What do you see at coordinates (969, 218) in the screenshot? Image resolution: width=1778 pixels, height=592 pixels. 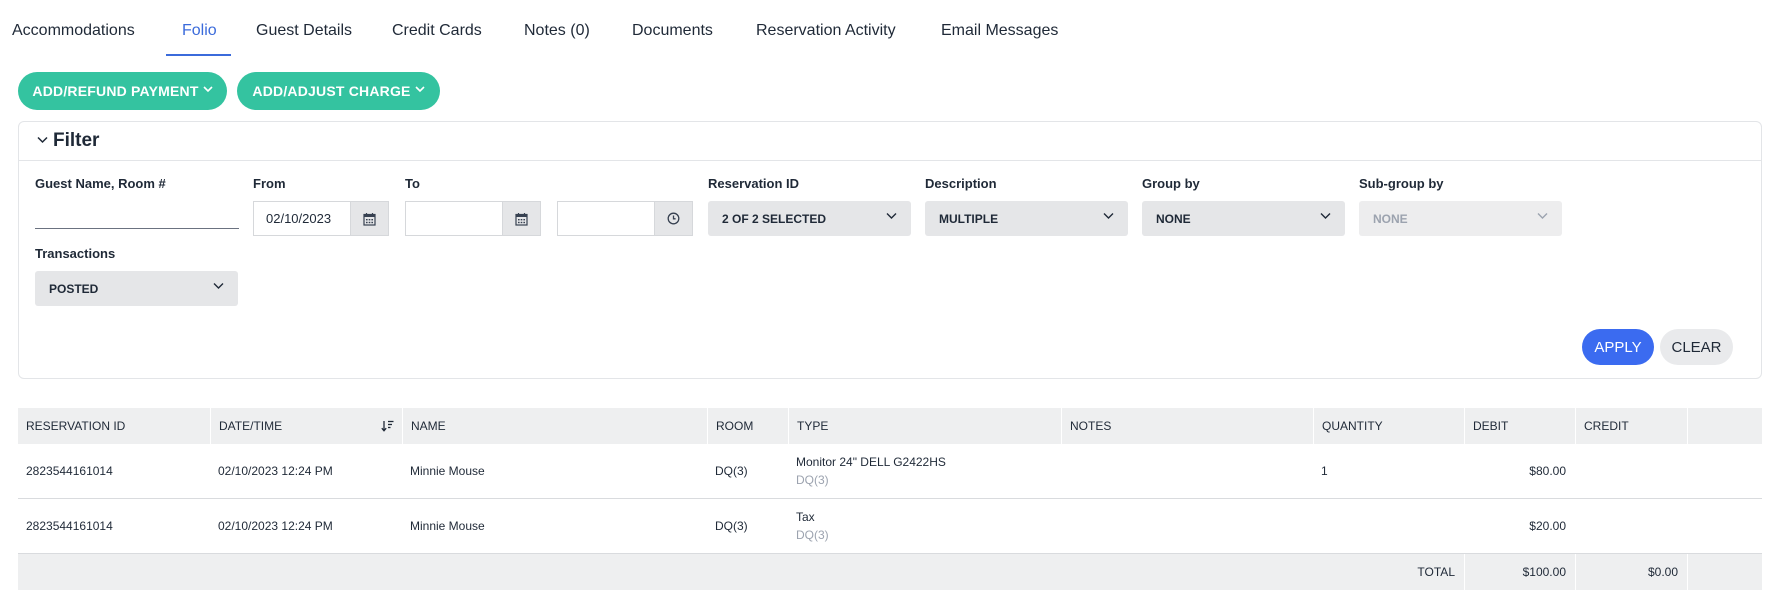 I see `description-value: MULTIPLE` at bounding box center [969, 218].